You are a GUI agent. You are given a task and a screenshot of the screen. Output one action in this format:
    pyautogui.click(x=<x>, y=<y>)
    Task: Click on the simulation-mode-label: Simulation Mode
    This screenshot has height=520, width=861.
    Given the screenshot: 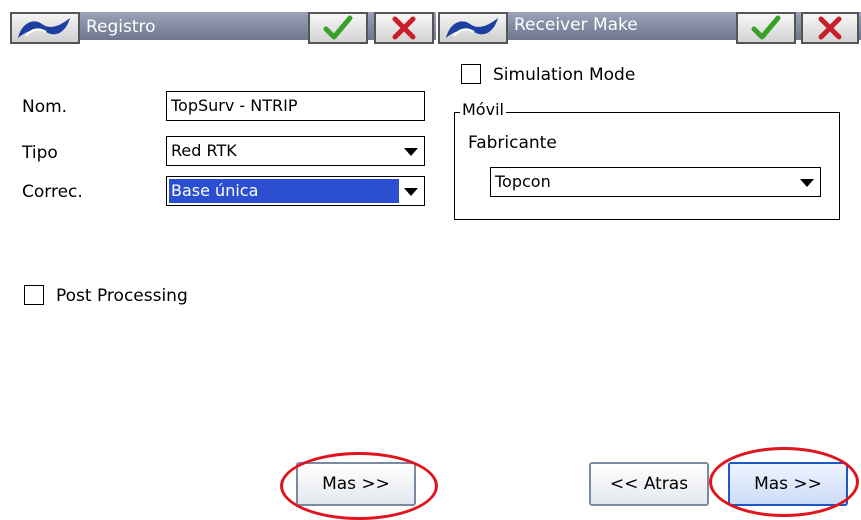 What is the action you would take?
    pyautogui.click(x=564, y=75)
    